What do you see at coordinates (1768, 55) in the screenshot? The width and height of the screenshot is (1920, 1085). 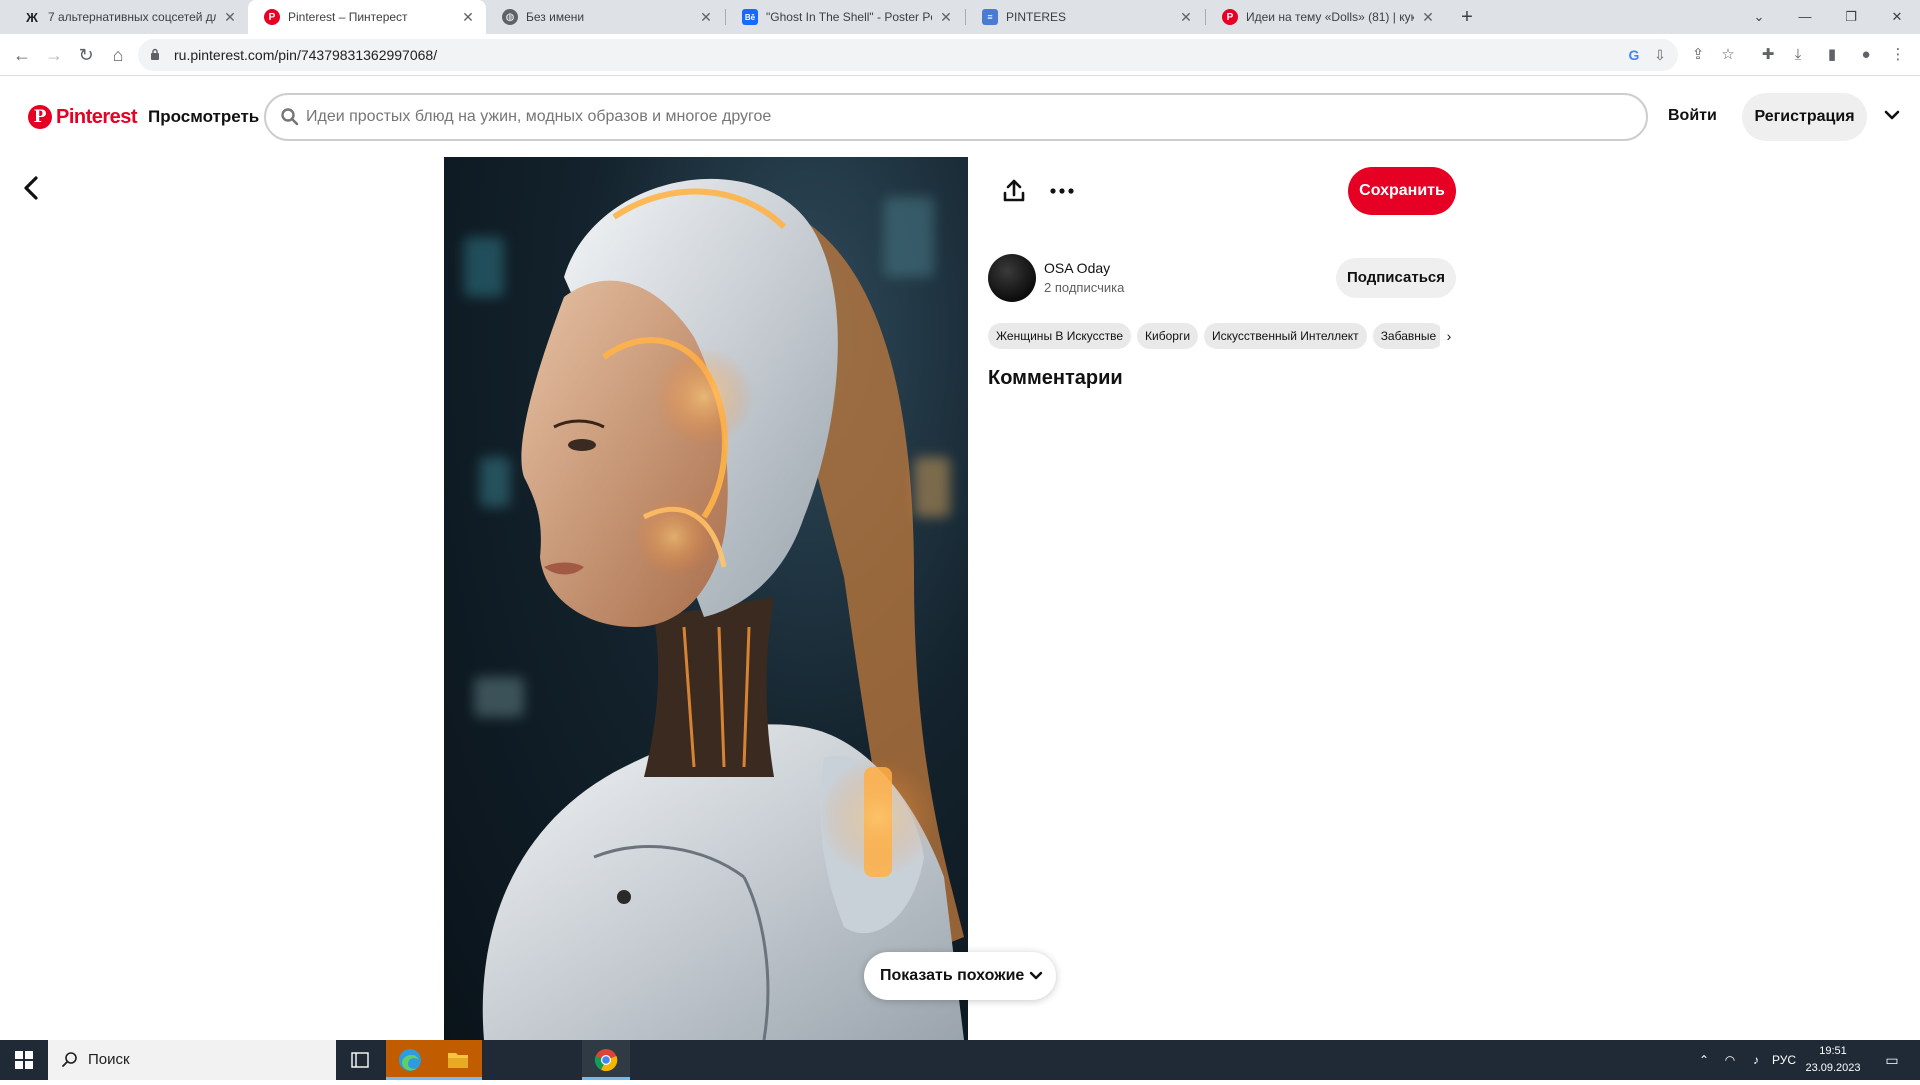 I see `extensions-puzzle-icon: ✚` at bounding box center [1768, 55].